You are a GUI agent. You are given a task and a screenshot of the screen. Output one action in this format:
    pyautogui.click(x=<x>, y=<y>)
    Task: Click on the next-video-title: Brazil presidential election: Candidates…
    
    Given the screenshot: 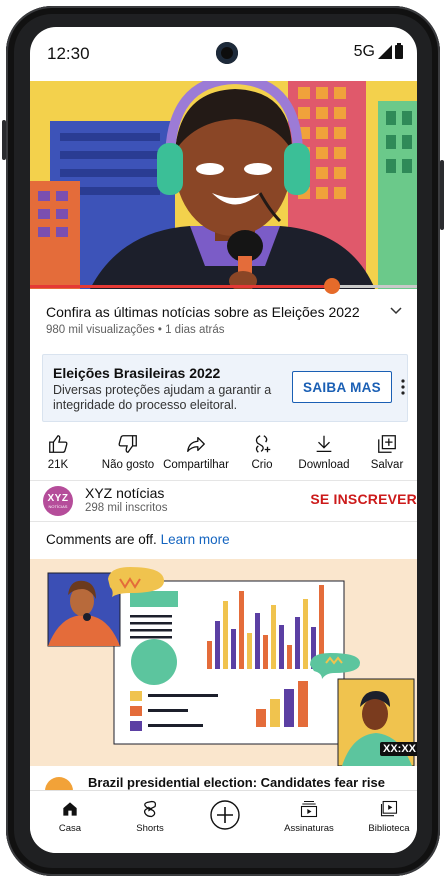 What is the action you would take?
    pyautogui.click(x=236, y=782)
    